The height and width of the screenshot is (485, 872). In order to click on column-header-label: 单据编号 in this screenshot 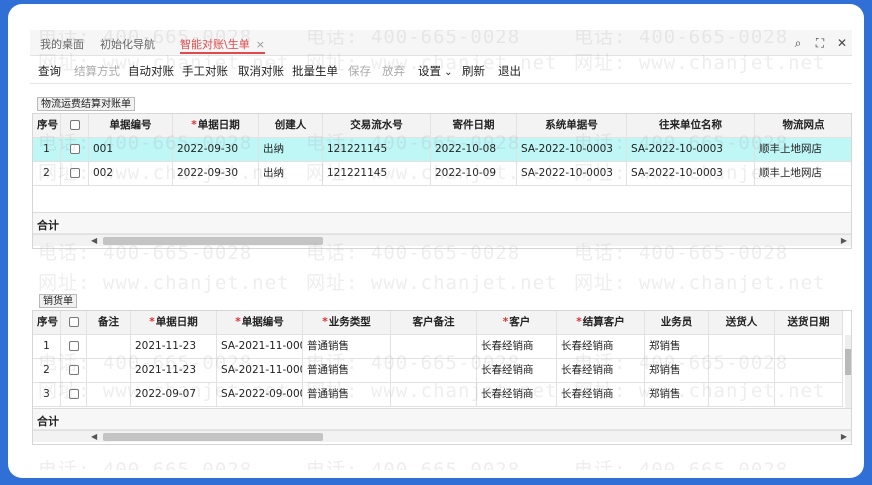, I will do `click(130, 125)`.